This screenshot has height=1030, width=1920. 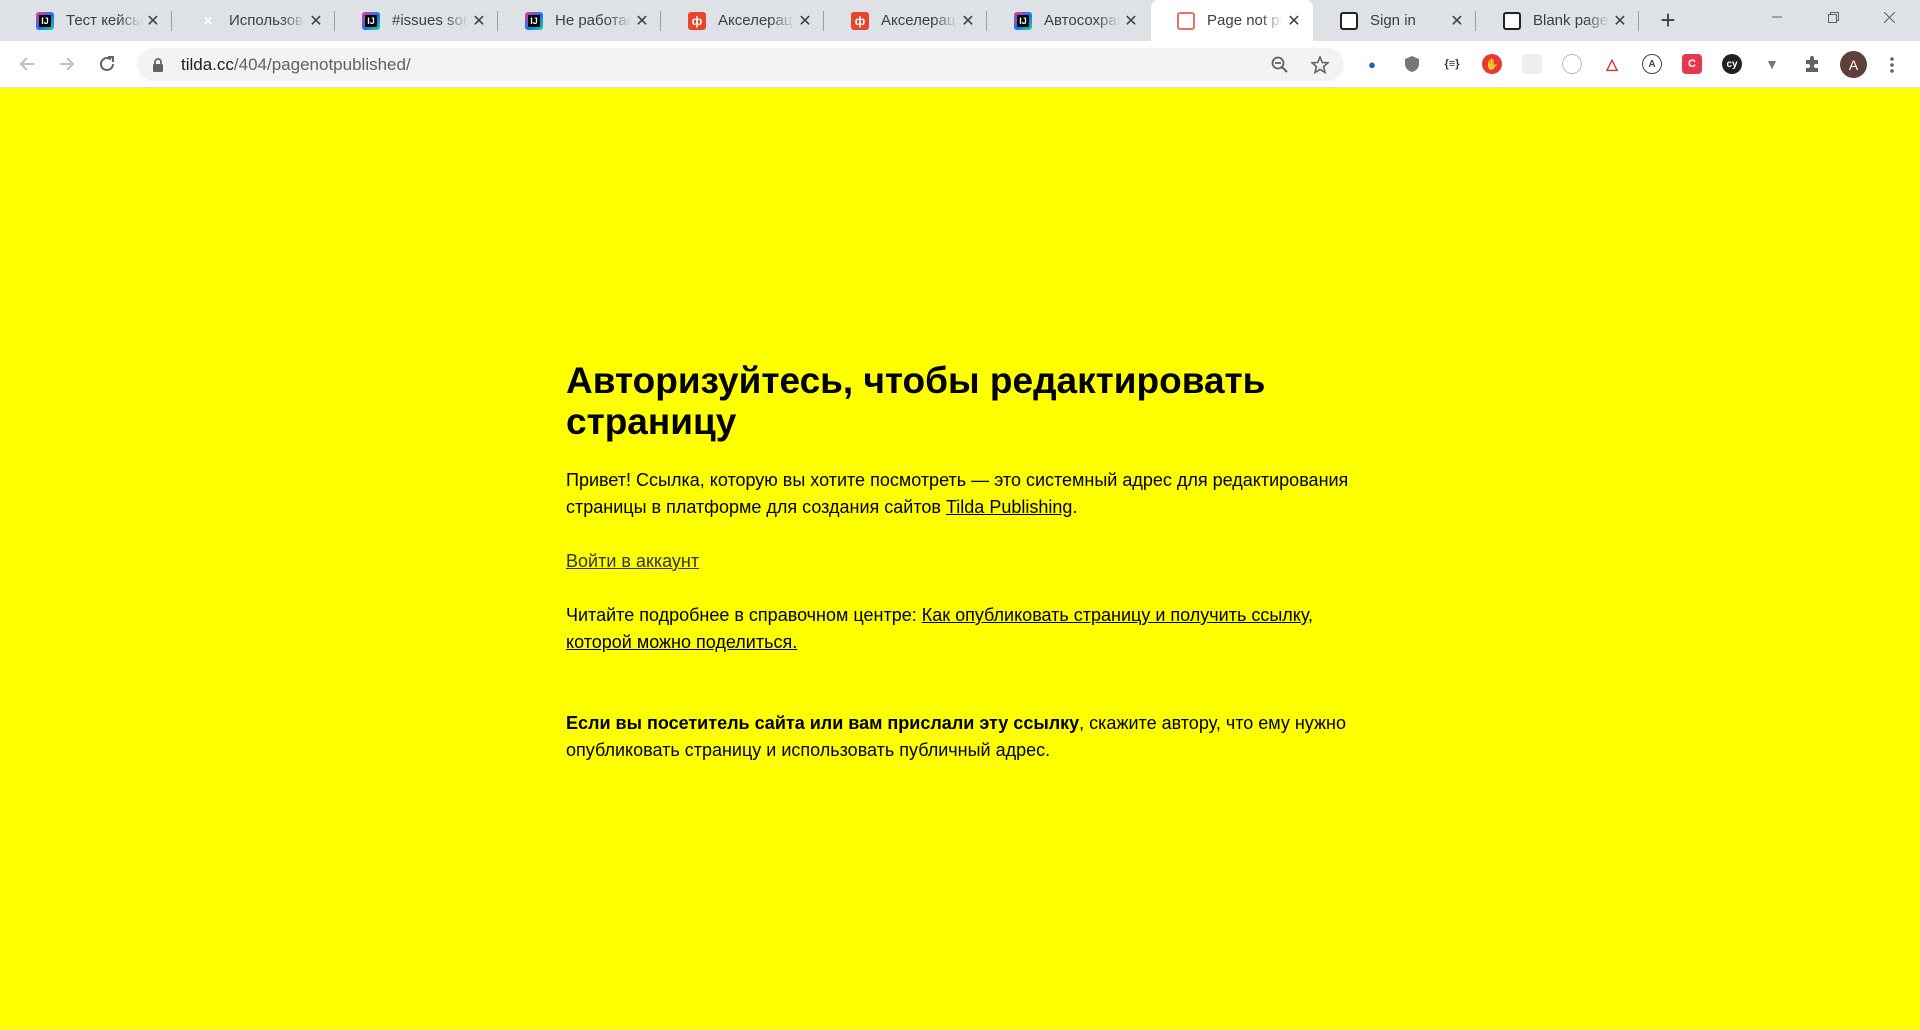 I want to click on star-icon, so click(x=1320, y=65).